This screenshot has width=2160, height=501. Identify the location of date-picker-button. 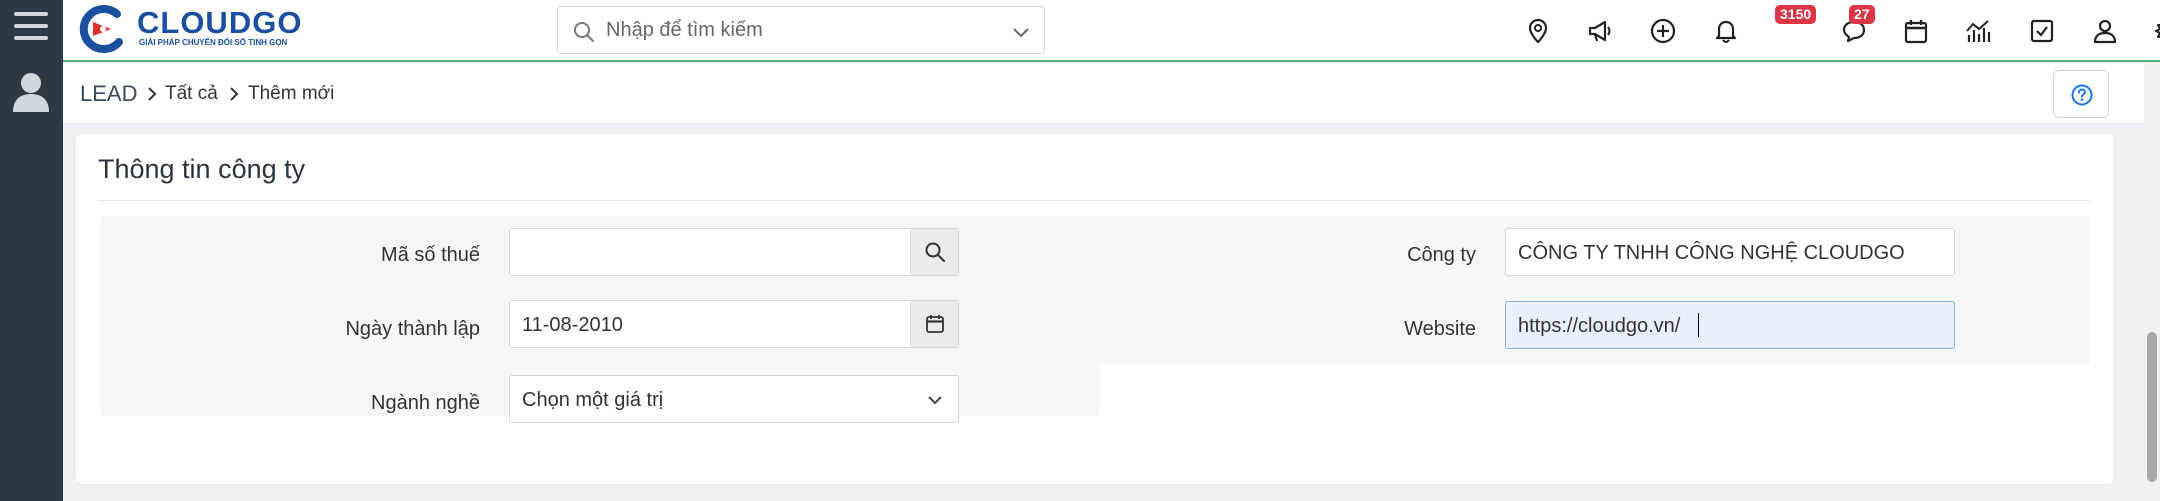
(934, 324).